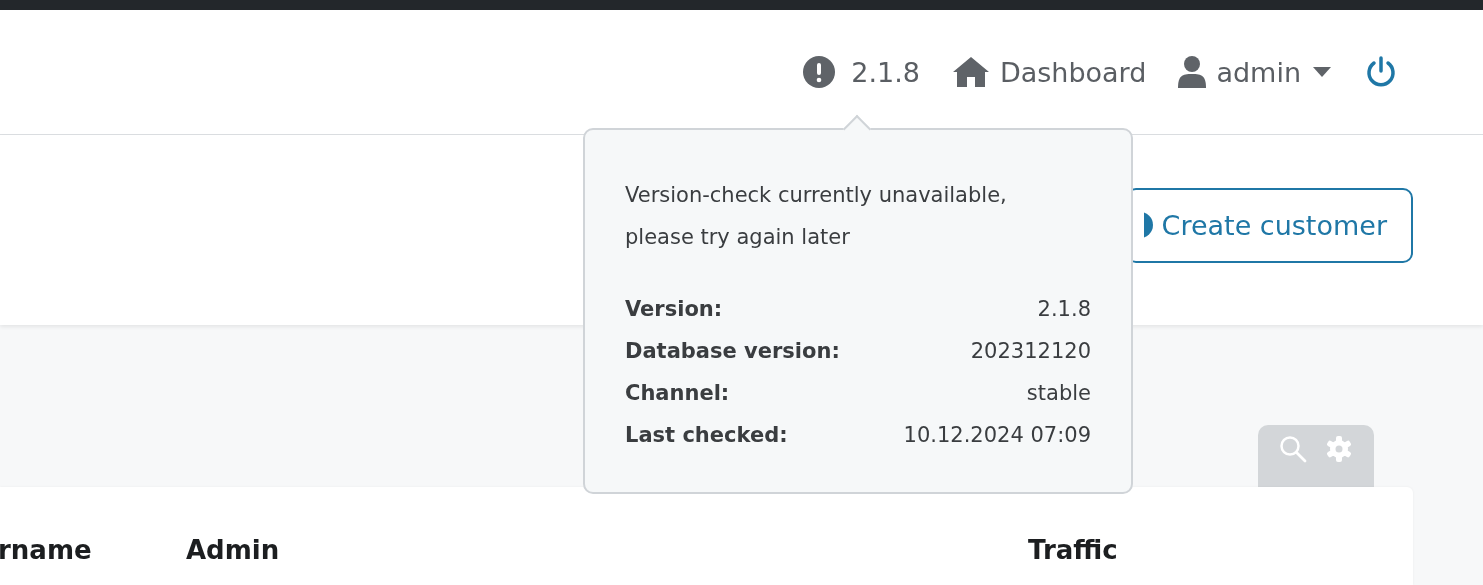 This screenshot has height=585, width=1483. What do you see at coordinates (46, 550) in the screenshot?
I see `column-header: rname` at bounding box center [46, 550].